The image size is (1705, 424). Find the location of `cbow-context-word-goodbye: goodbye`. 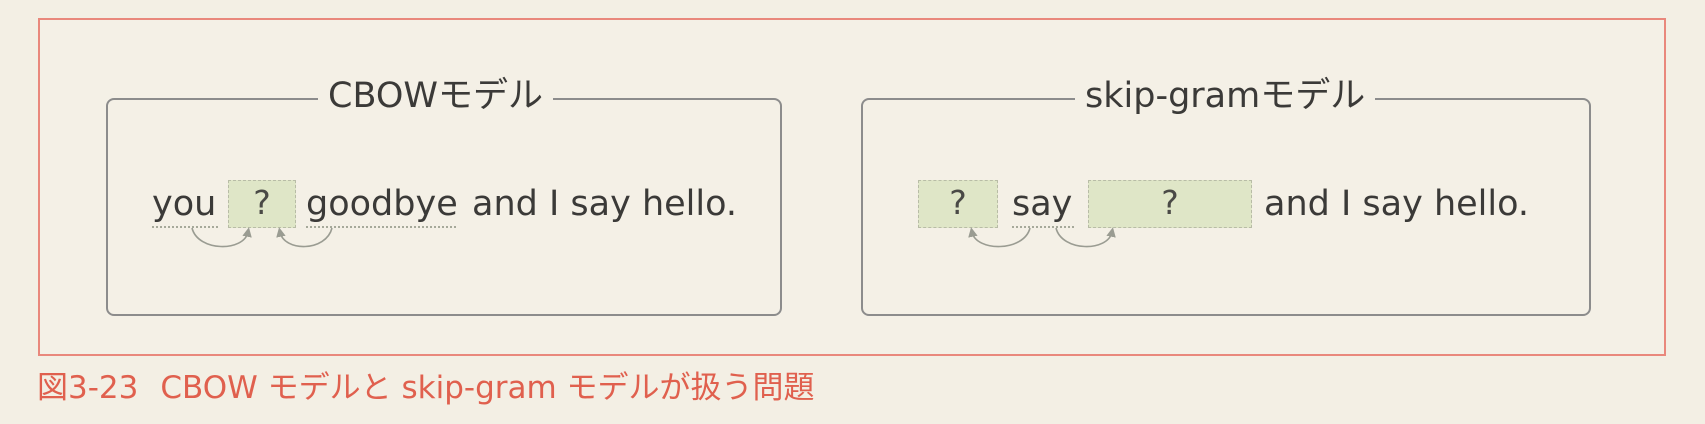

cbow-context-word-goodbye: goodbye is located at coordinates (382, 204).